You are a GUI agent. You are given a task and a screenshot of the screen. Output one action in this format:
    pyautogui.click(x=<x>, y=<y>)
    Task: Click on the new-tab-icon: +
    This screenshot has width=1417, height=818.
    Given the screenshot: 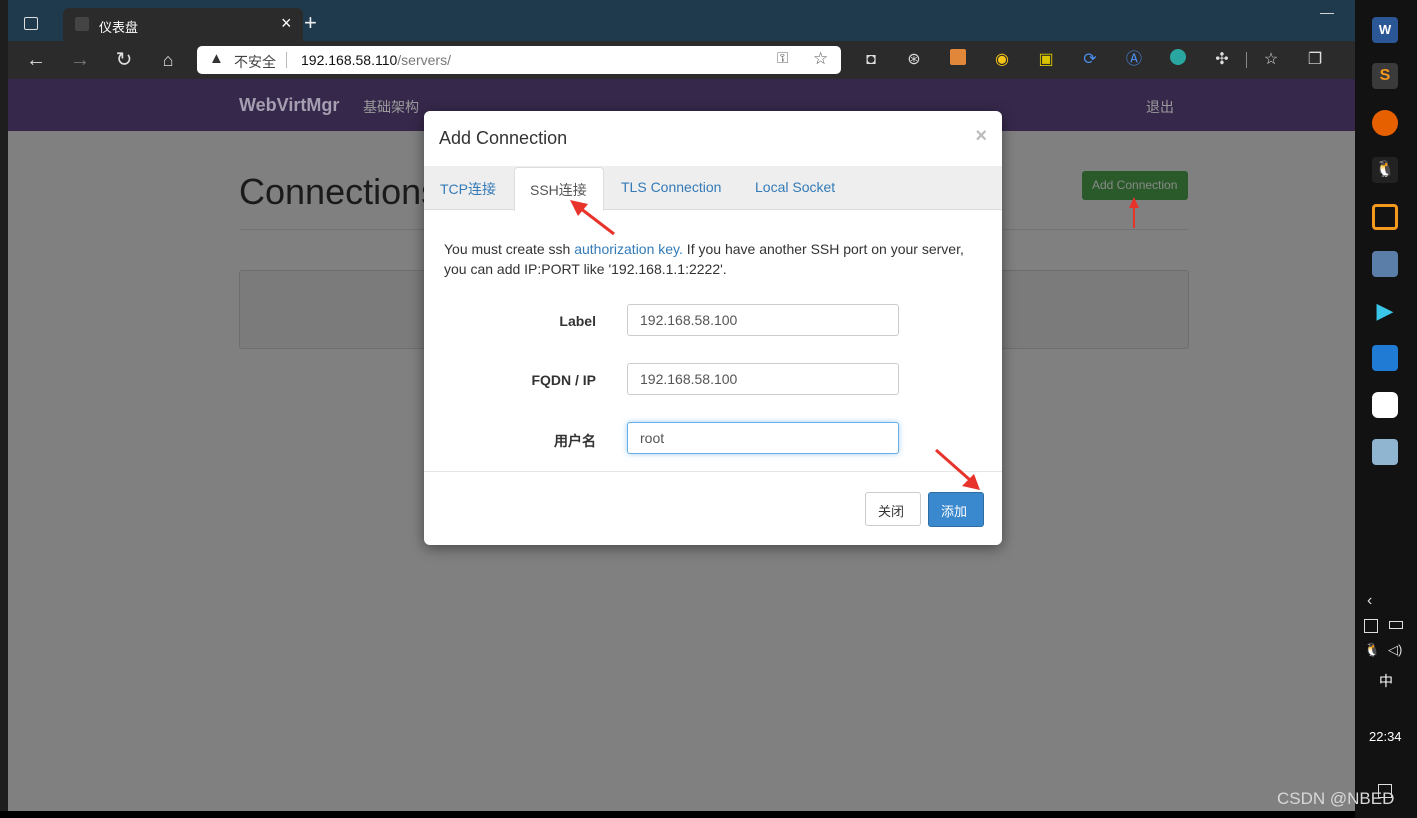 What is the action you would take?
    pyautogui.click(x=310, y=23)
    